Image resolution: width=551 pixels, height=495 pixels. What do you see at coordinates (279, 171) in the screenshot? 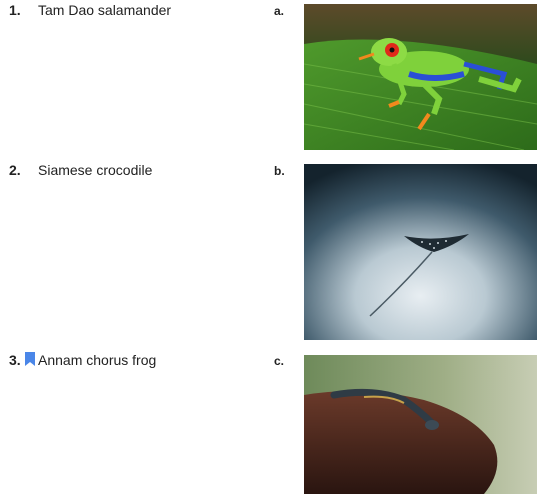
I see `option-letter-b: b.` at bounding box center [279, 171].